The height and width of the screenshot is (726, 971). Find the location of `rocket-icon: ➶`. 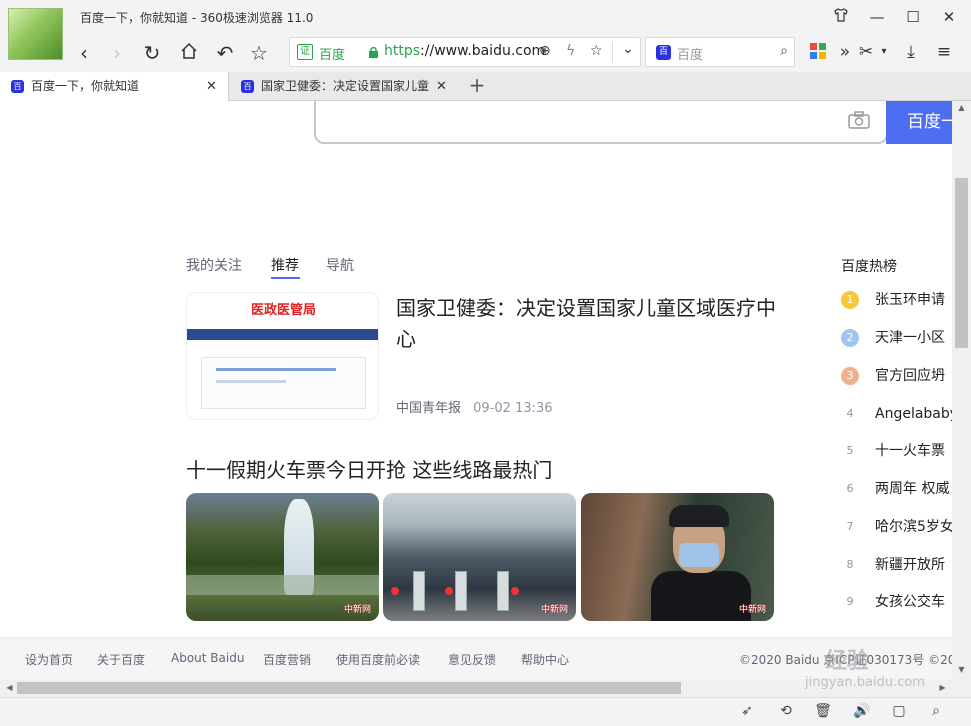

rocket-icon: ➶ is located at coordinates (747, 711).